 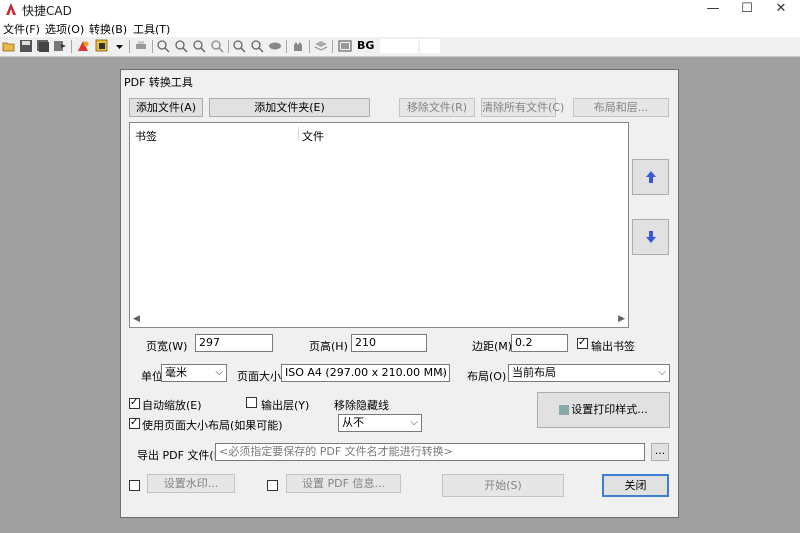 I want to click on scroll-left-icon: ◀, so click(x=136, y=319).